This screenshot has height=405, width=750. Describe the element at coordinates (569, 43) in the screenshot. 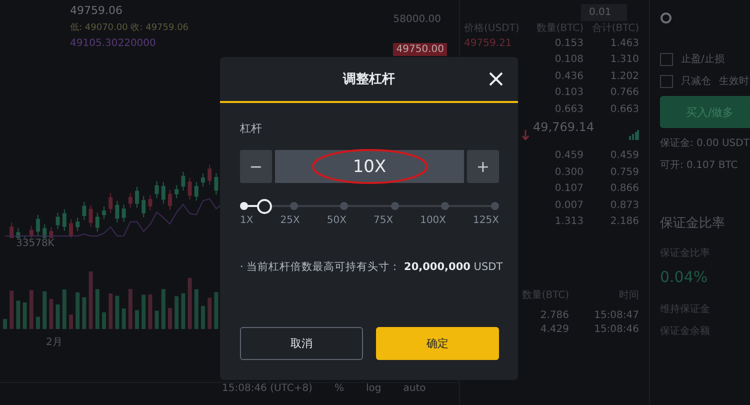

I see `ask-quantity: 0.153` at that location.